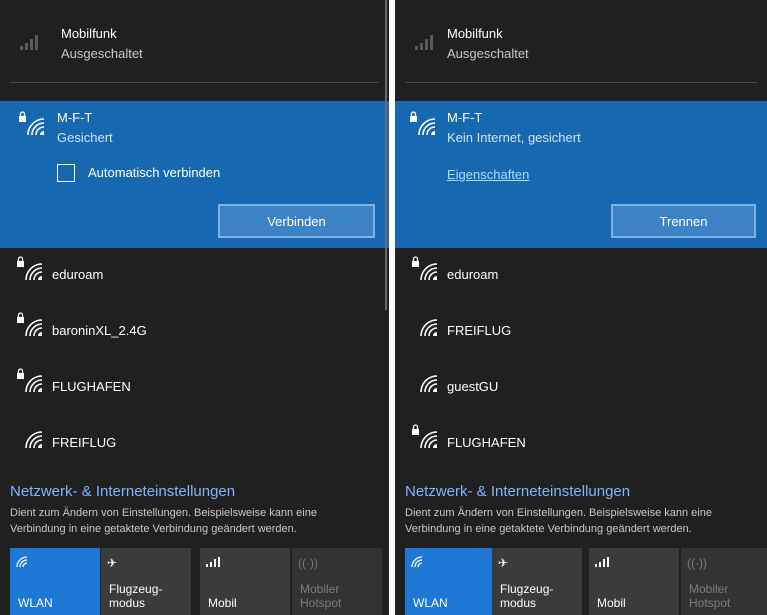  What do you see at coordinates (514, 137) in the screenshot?
I see `selected-status: Kein Internet, gesichert` at bounding box center [514, 137].